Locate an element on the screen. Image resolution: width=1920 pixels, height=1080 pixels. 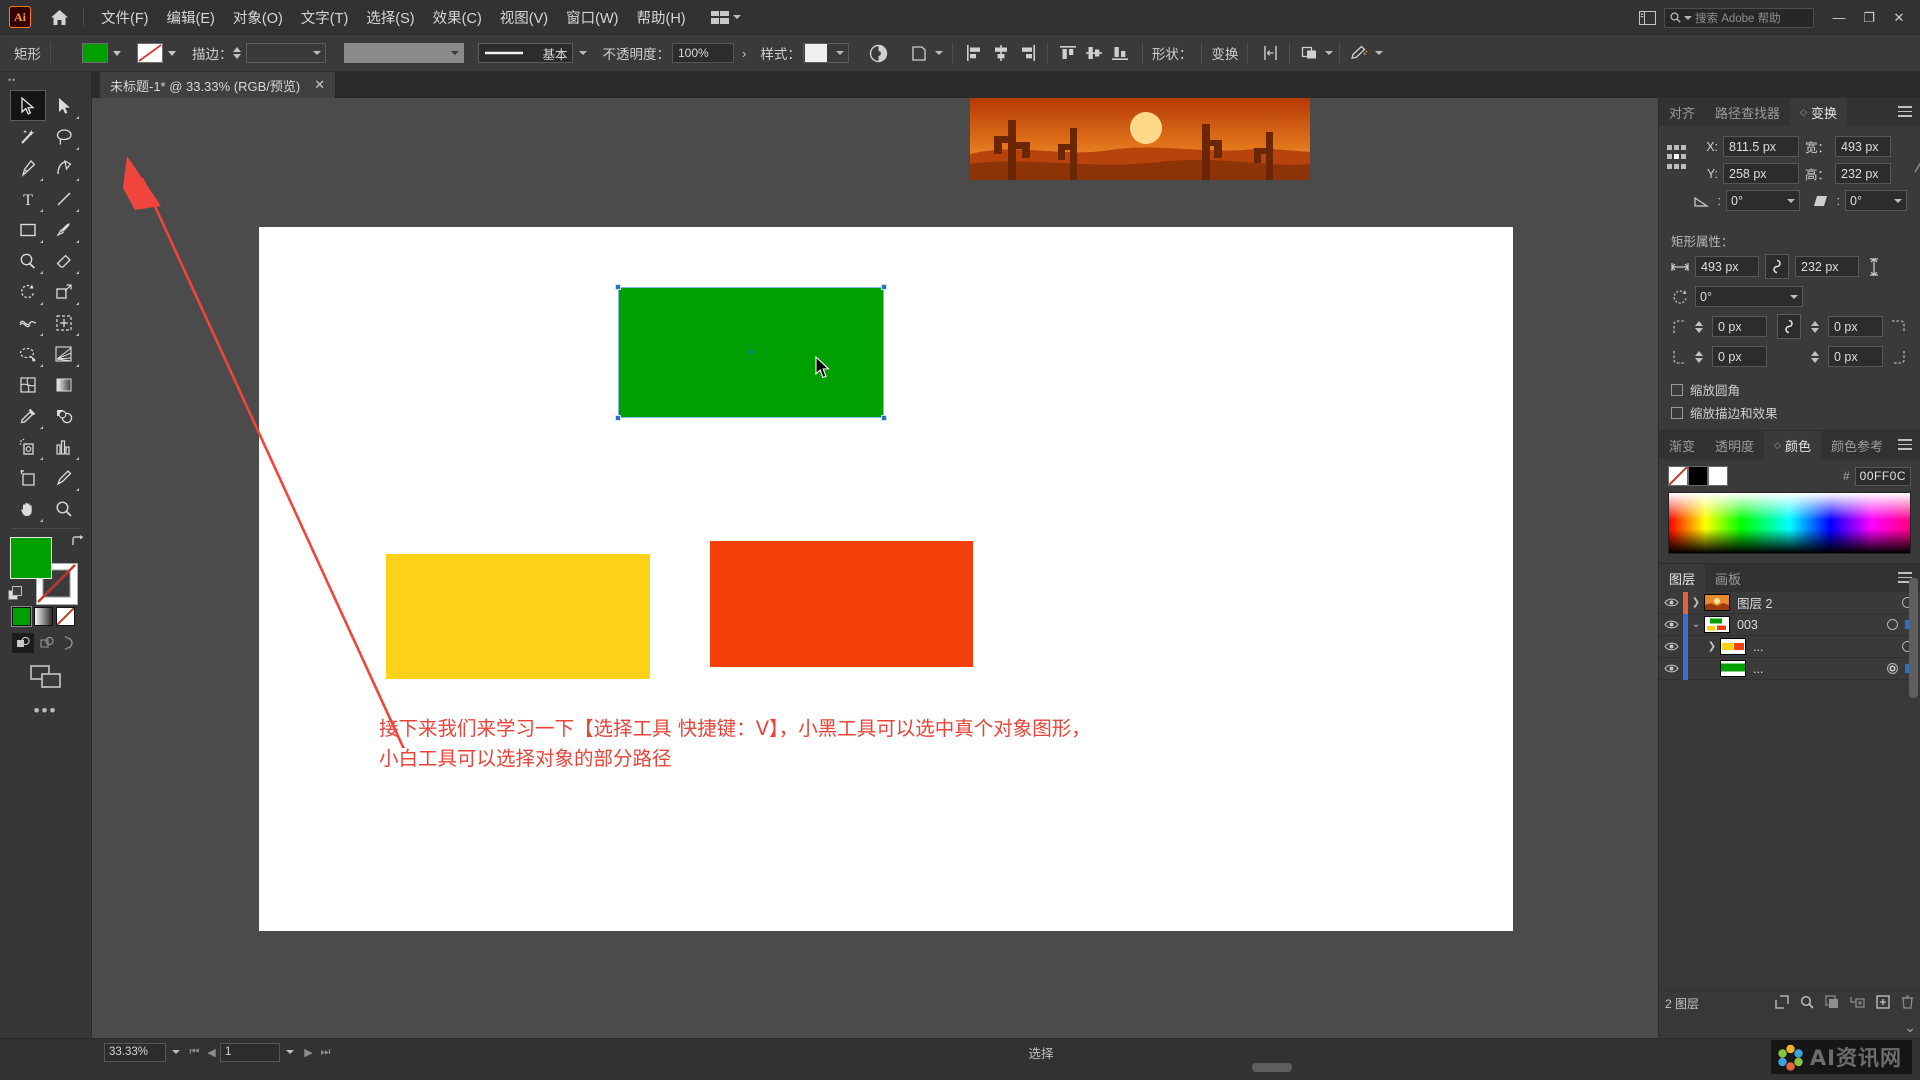
selection-tool is located at coordinates (28, 105).